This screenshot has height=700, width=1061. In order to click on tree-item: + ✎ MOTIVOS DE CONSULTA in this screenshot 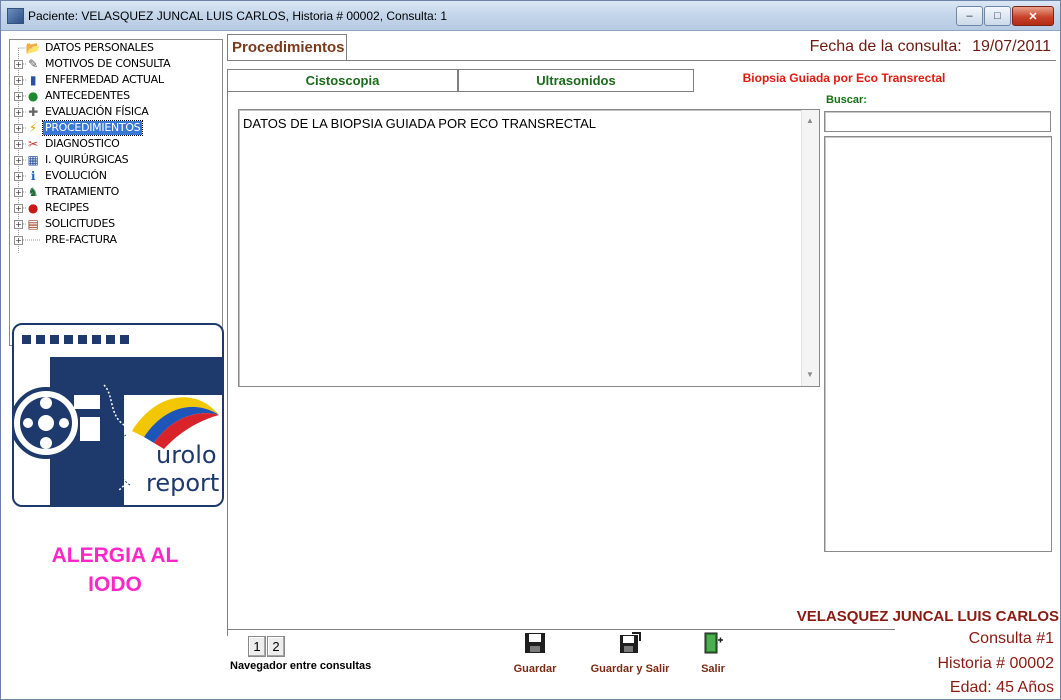, I will do `click(116, 64)`.